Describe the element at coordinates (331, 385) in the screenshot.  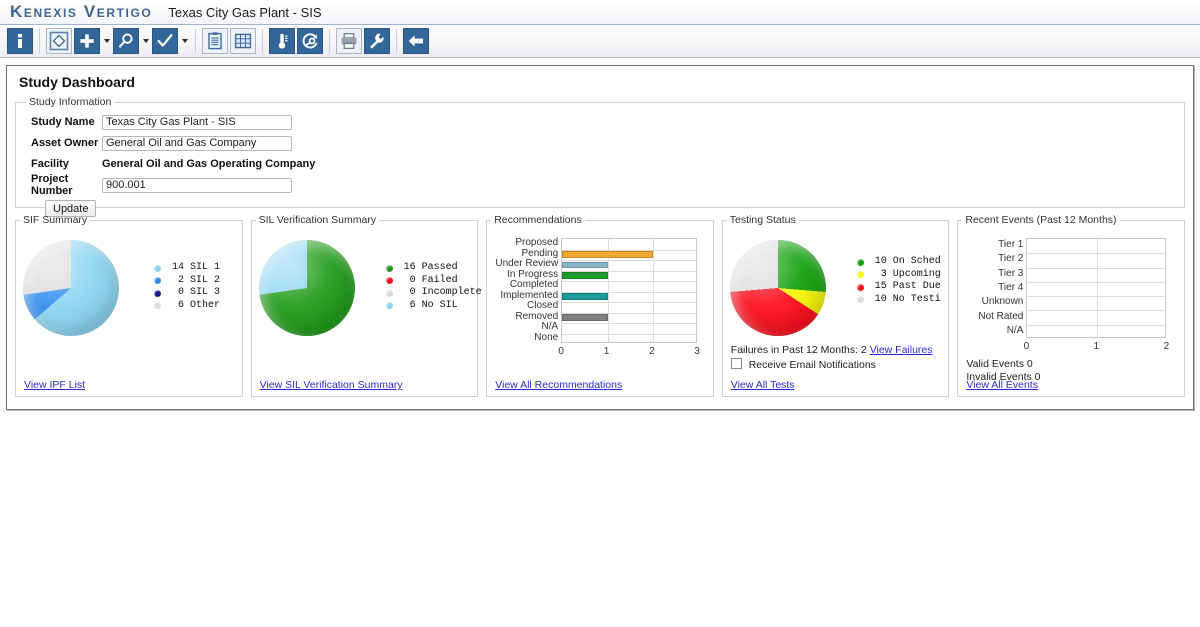
I see `view-sil-verification-summary-link: View SIL Verification Summary` at that location.